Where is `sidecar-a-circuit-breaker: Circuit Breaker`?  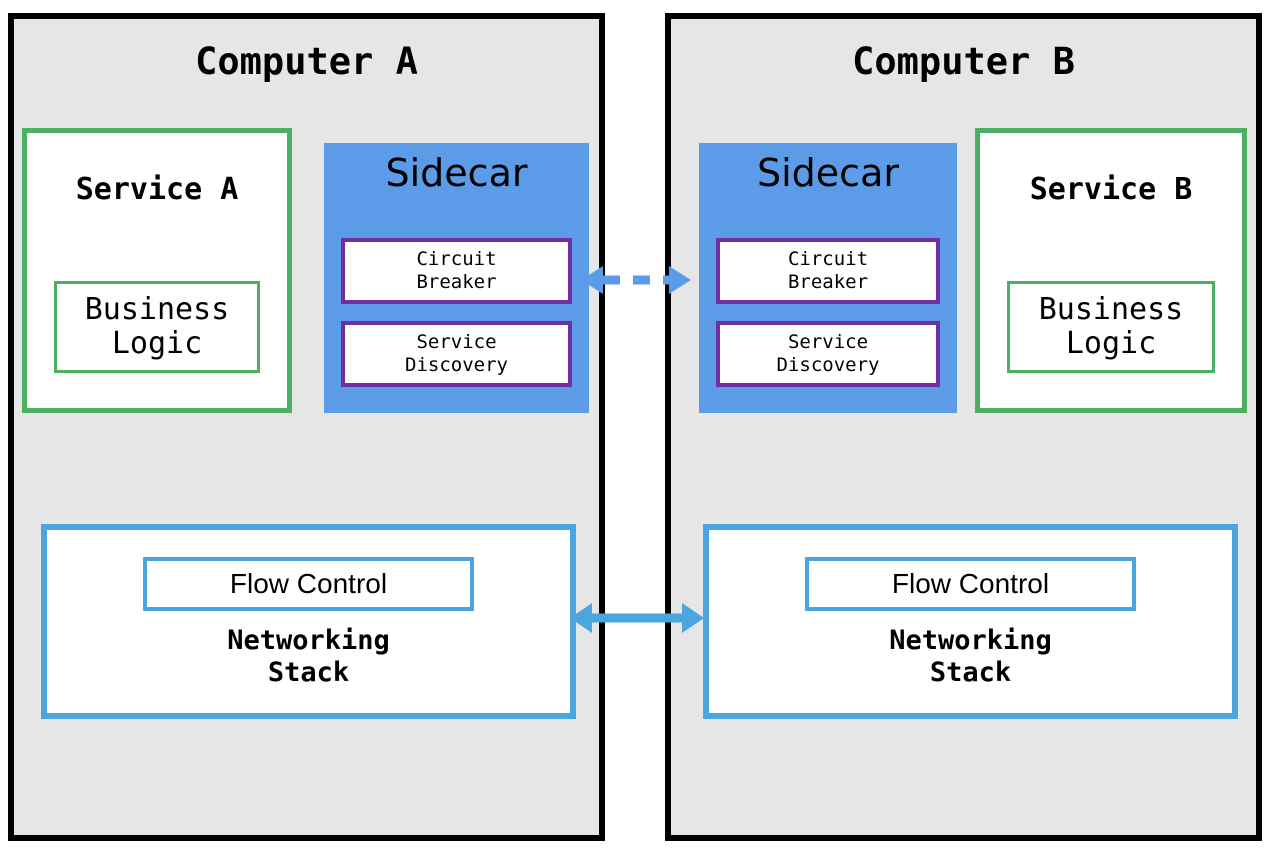 sidecar-a-circuit-breaker: Circuit Breaker is located at coordinates (456, 271).